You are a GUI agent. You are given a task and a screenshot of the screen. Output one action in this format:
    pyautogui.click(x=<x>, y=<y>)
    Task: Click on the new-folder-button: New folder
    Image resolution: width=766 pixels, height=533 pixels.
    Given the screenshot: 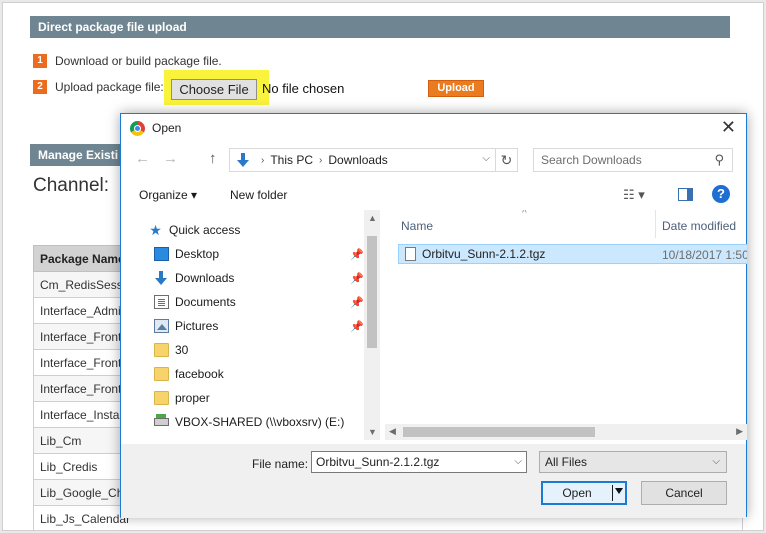 What is the action you would take?
    pyautogui.click(x=258, y=195)
    